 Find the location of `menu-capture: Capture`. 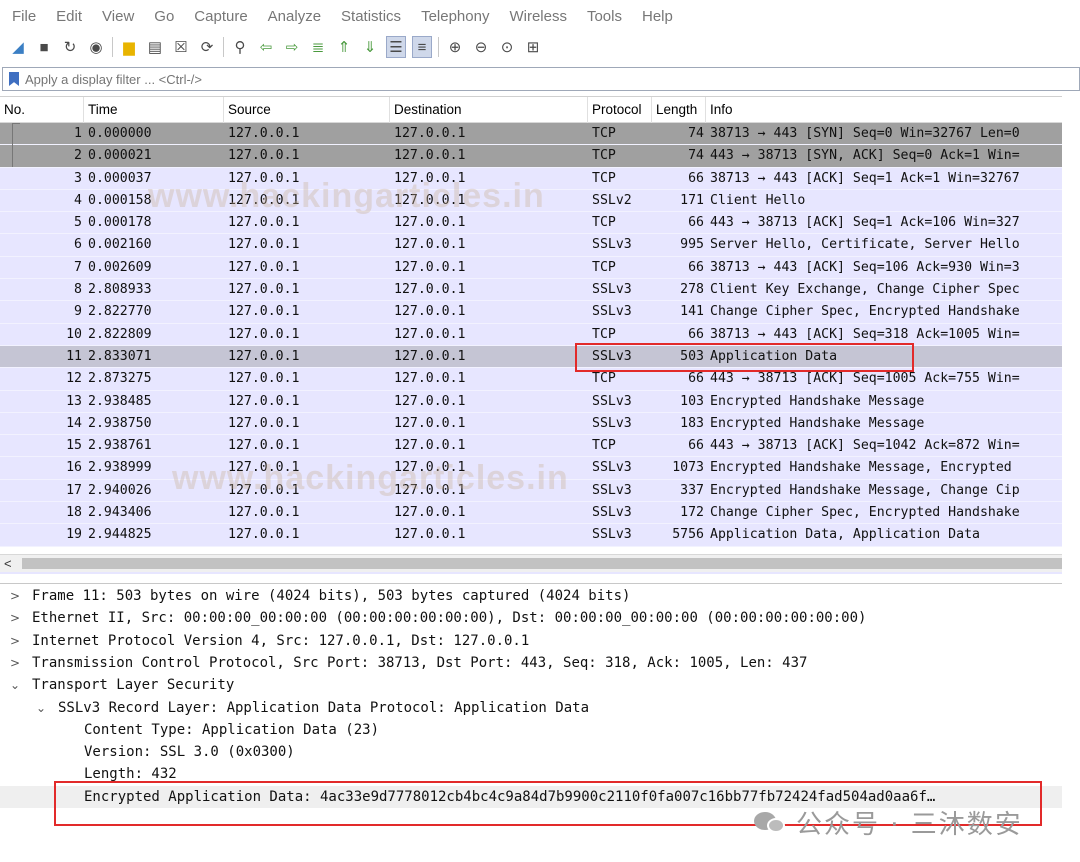

menu-capture: Capture is located at coordinates (220, 16).